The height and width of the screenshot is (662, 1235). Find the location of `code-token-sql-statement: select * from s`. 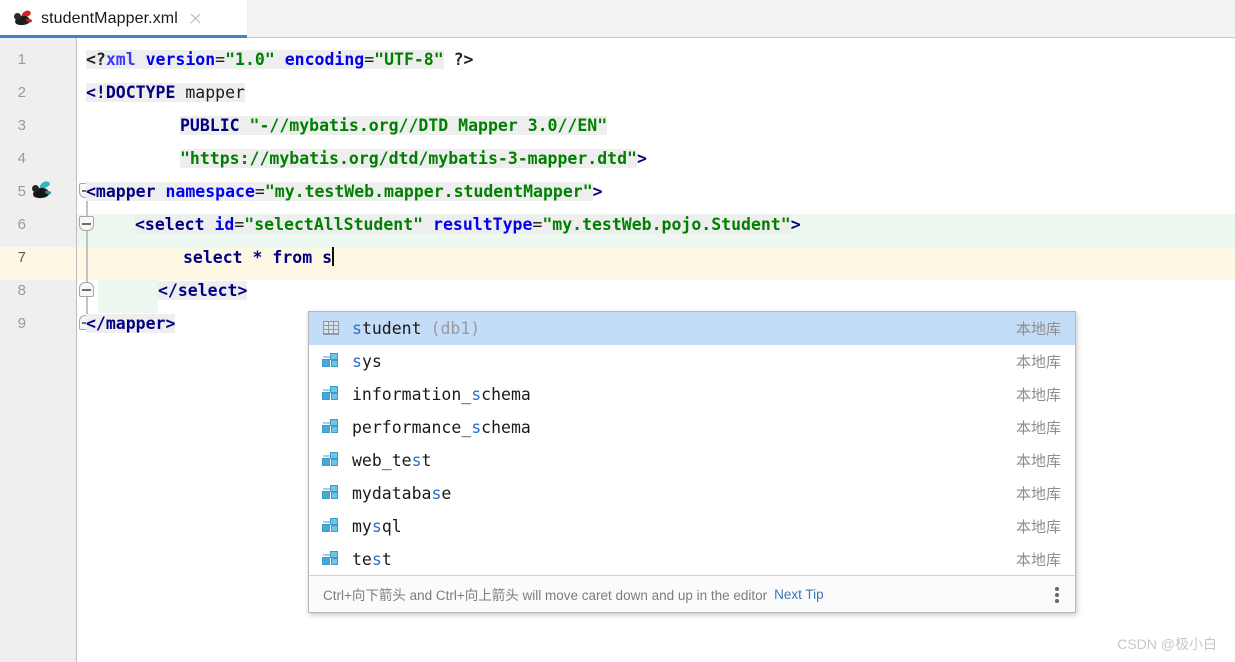

code-token-sql-statement: select * from s is located at coordinates (258, 257).